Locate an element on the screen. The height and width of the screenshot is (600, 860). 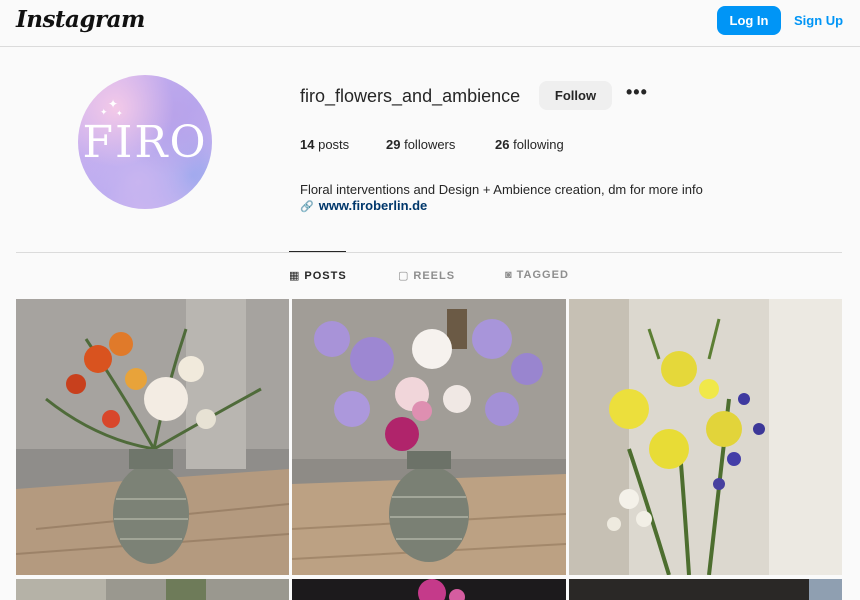
tab-tagged: ◙ TAGGED is located at coordinates (537, 275).